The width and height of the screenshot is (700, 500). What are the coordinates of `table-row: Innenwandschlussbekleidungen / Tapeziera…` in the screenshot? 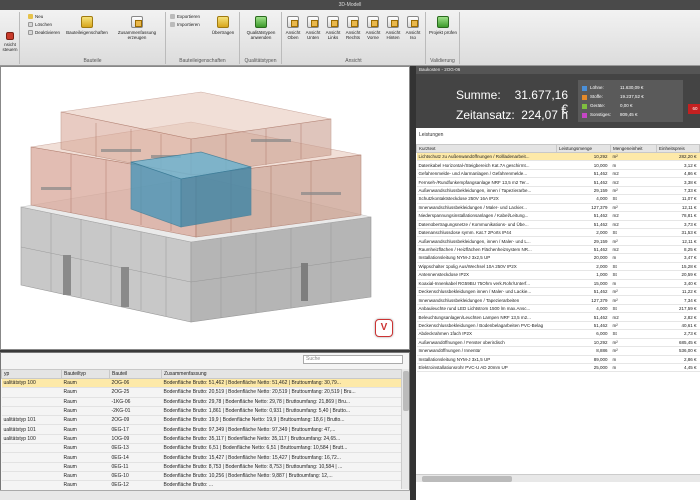 It's located at (558, 300).